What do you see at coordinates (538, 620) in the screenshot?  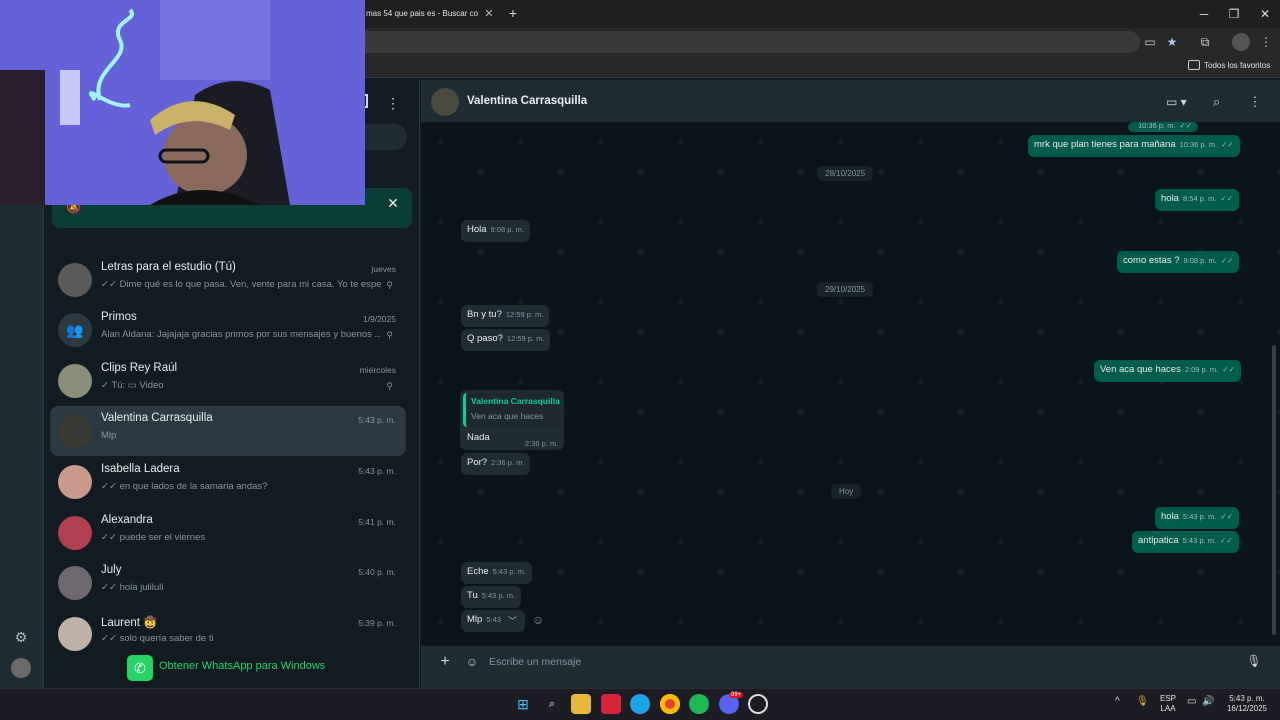 I see `emoji-reaction-icon: ☺` at bounding box center [538, 620].